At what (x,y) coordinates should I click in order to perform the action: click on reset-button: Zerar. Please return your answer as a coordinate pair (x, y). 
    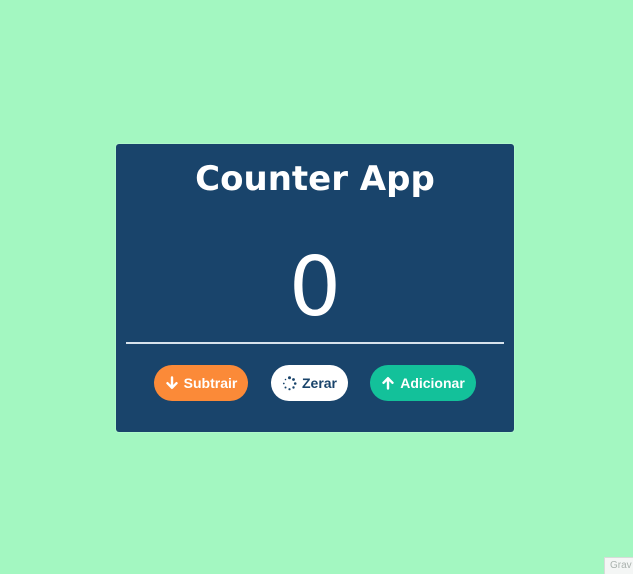
    Looking at the image, I should click on (309, 383).